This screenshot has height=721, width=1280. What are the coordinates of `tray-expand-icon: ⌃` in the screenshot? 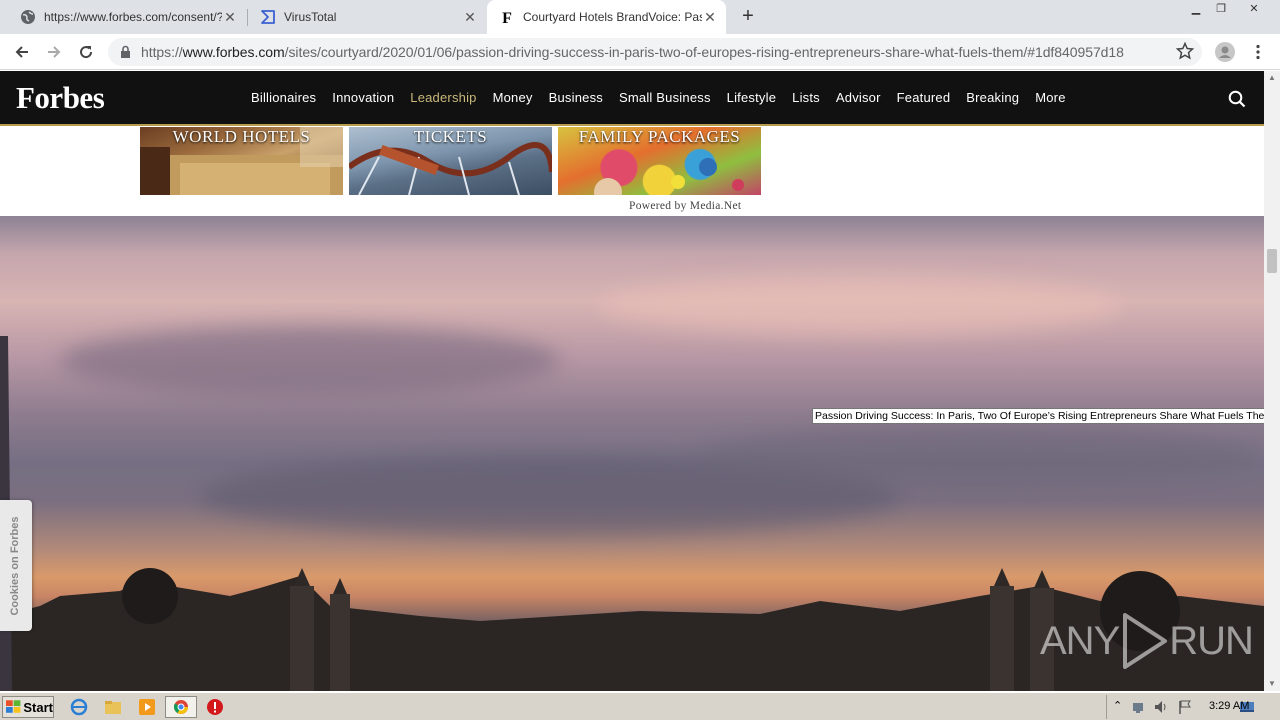 It's located at (1117, 705).